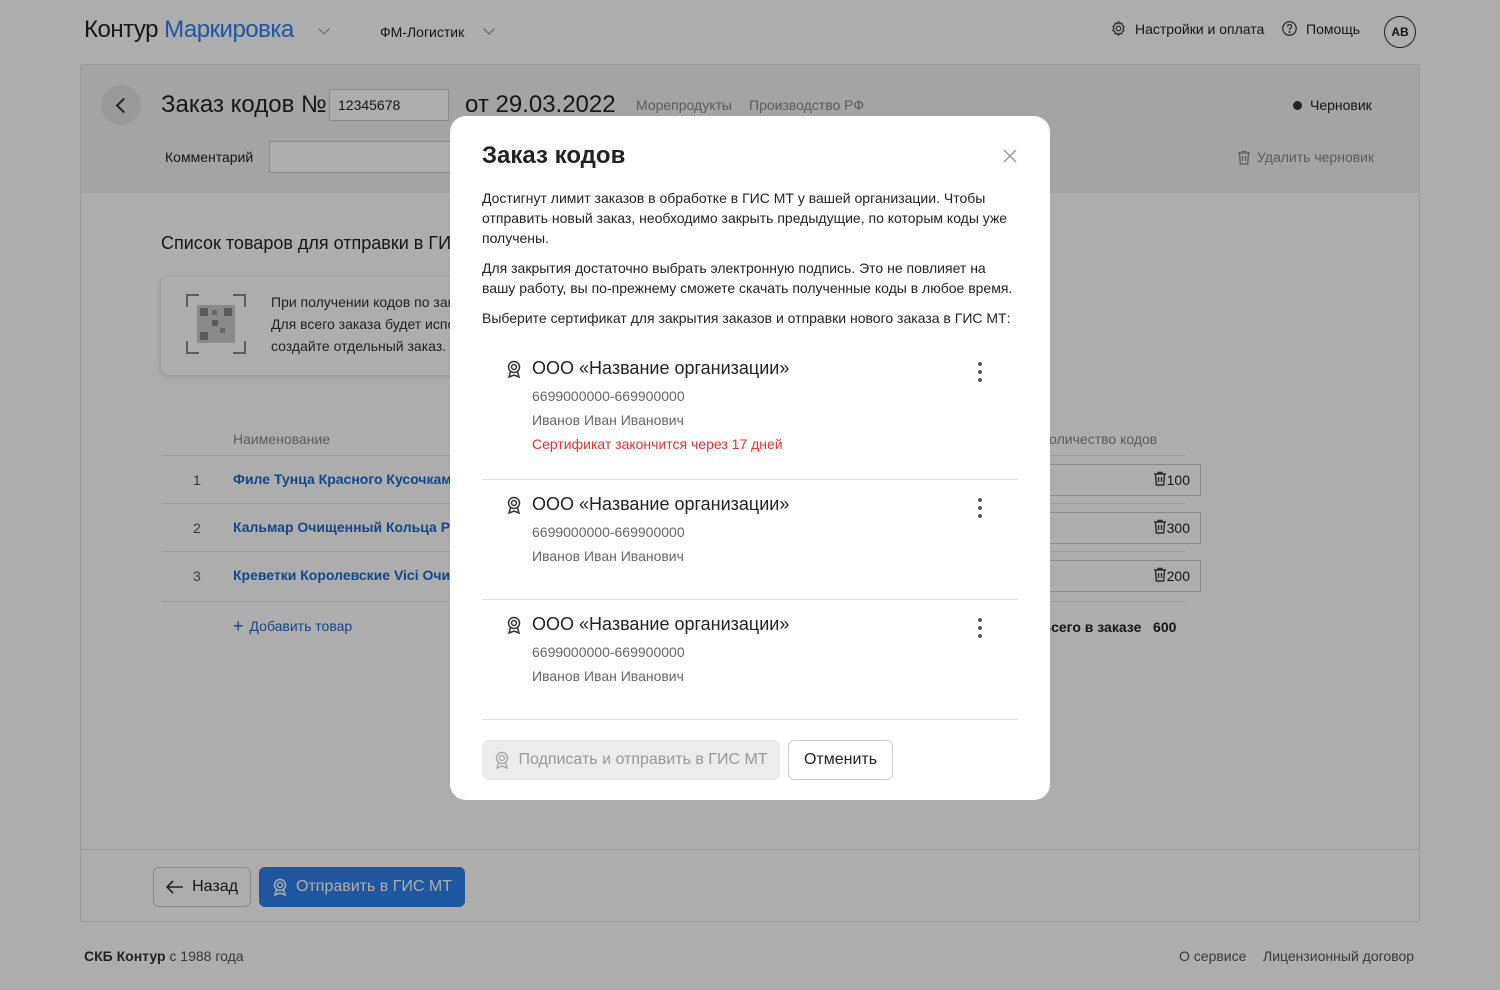  I want to click on sign-and-send-button: Подписать и отправить в ГИС МТ, so click(631, 760).